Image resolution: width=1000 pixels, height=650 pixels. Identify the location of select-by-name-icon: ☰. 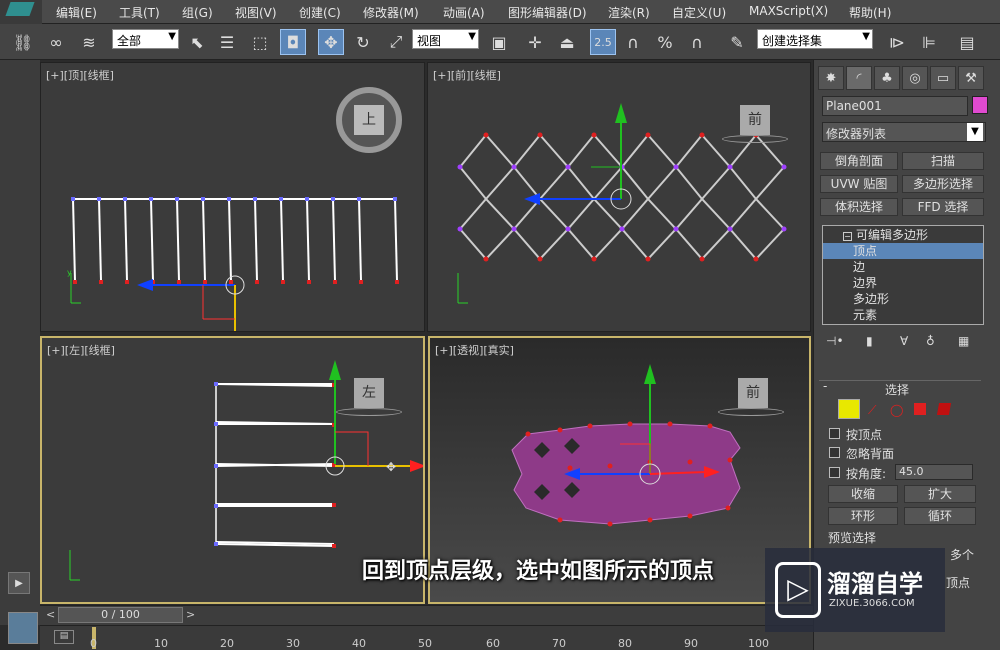
(227, 42).